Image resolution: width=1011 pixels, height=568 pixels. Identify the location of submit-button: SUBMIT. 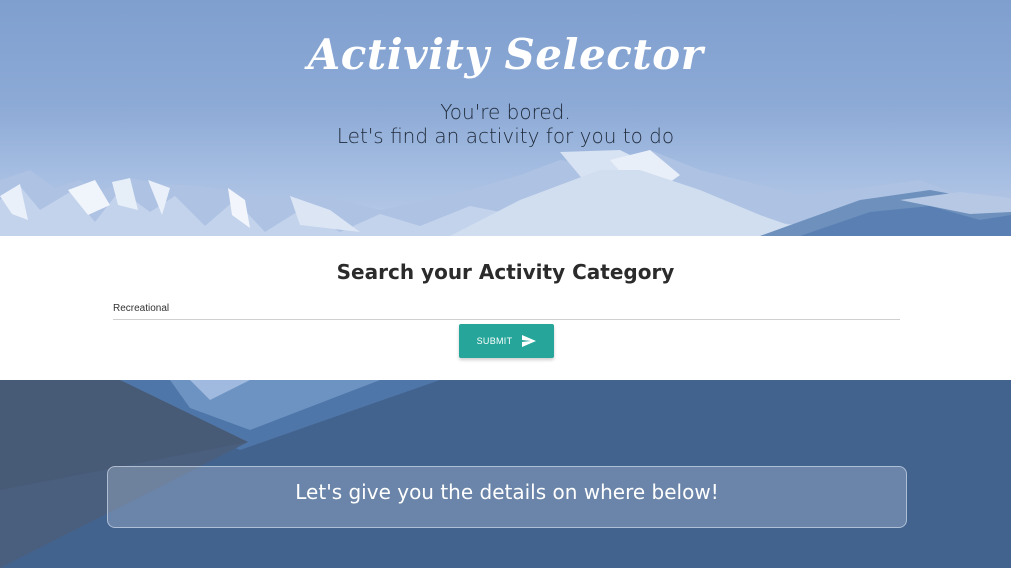
(506, 341).